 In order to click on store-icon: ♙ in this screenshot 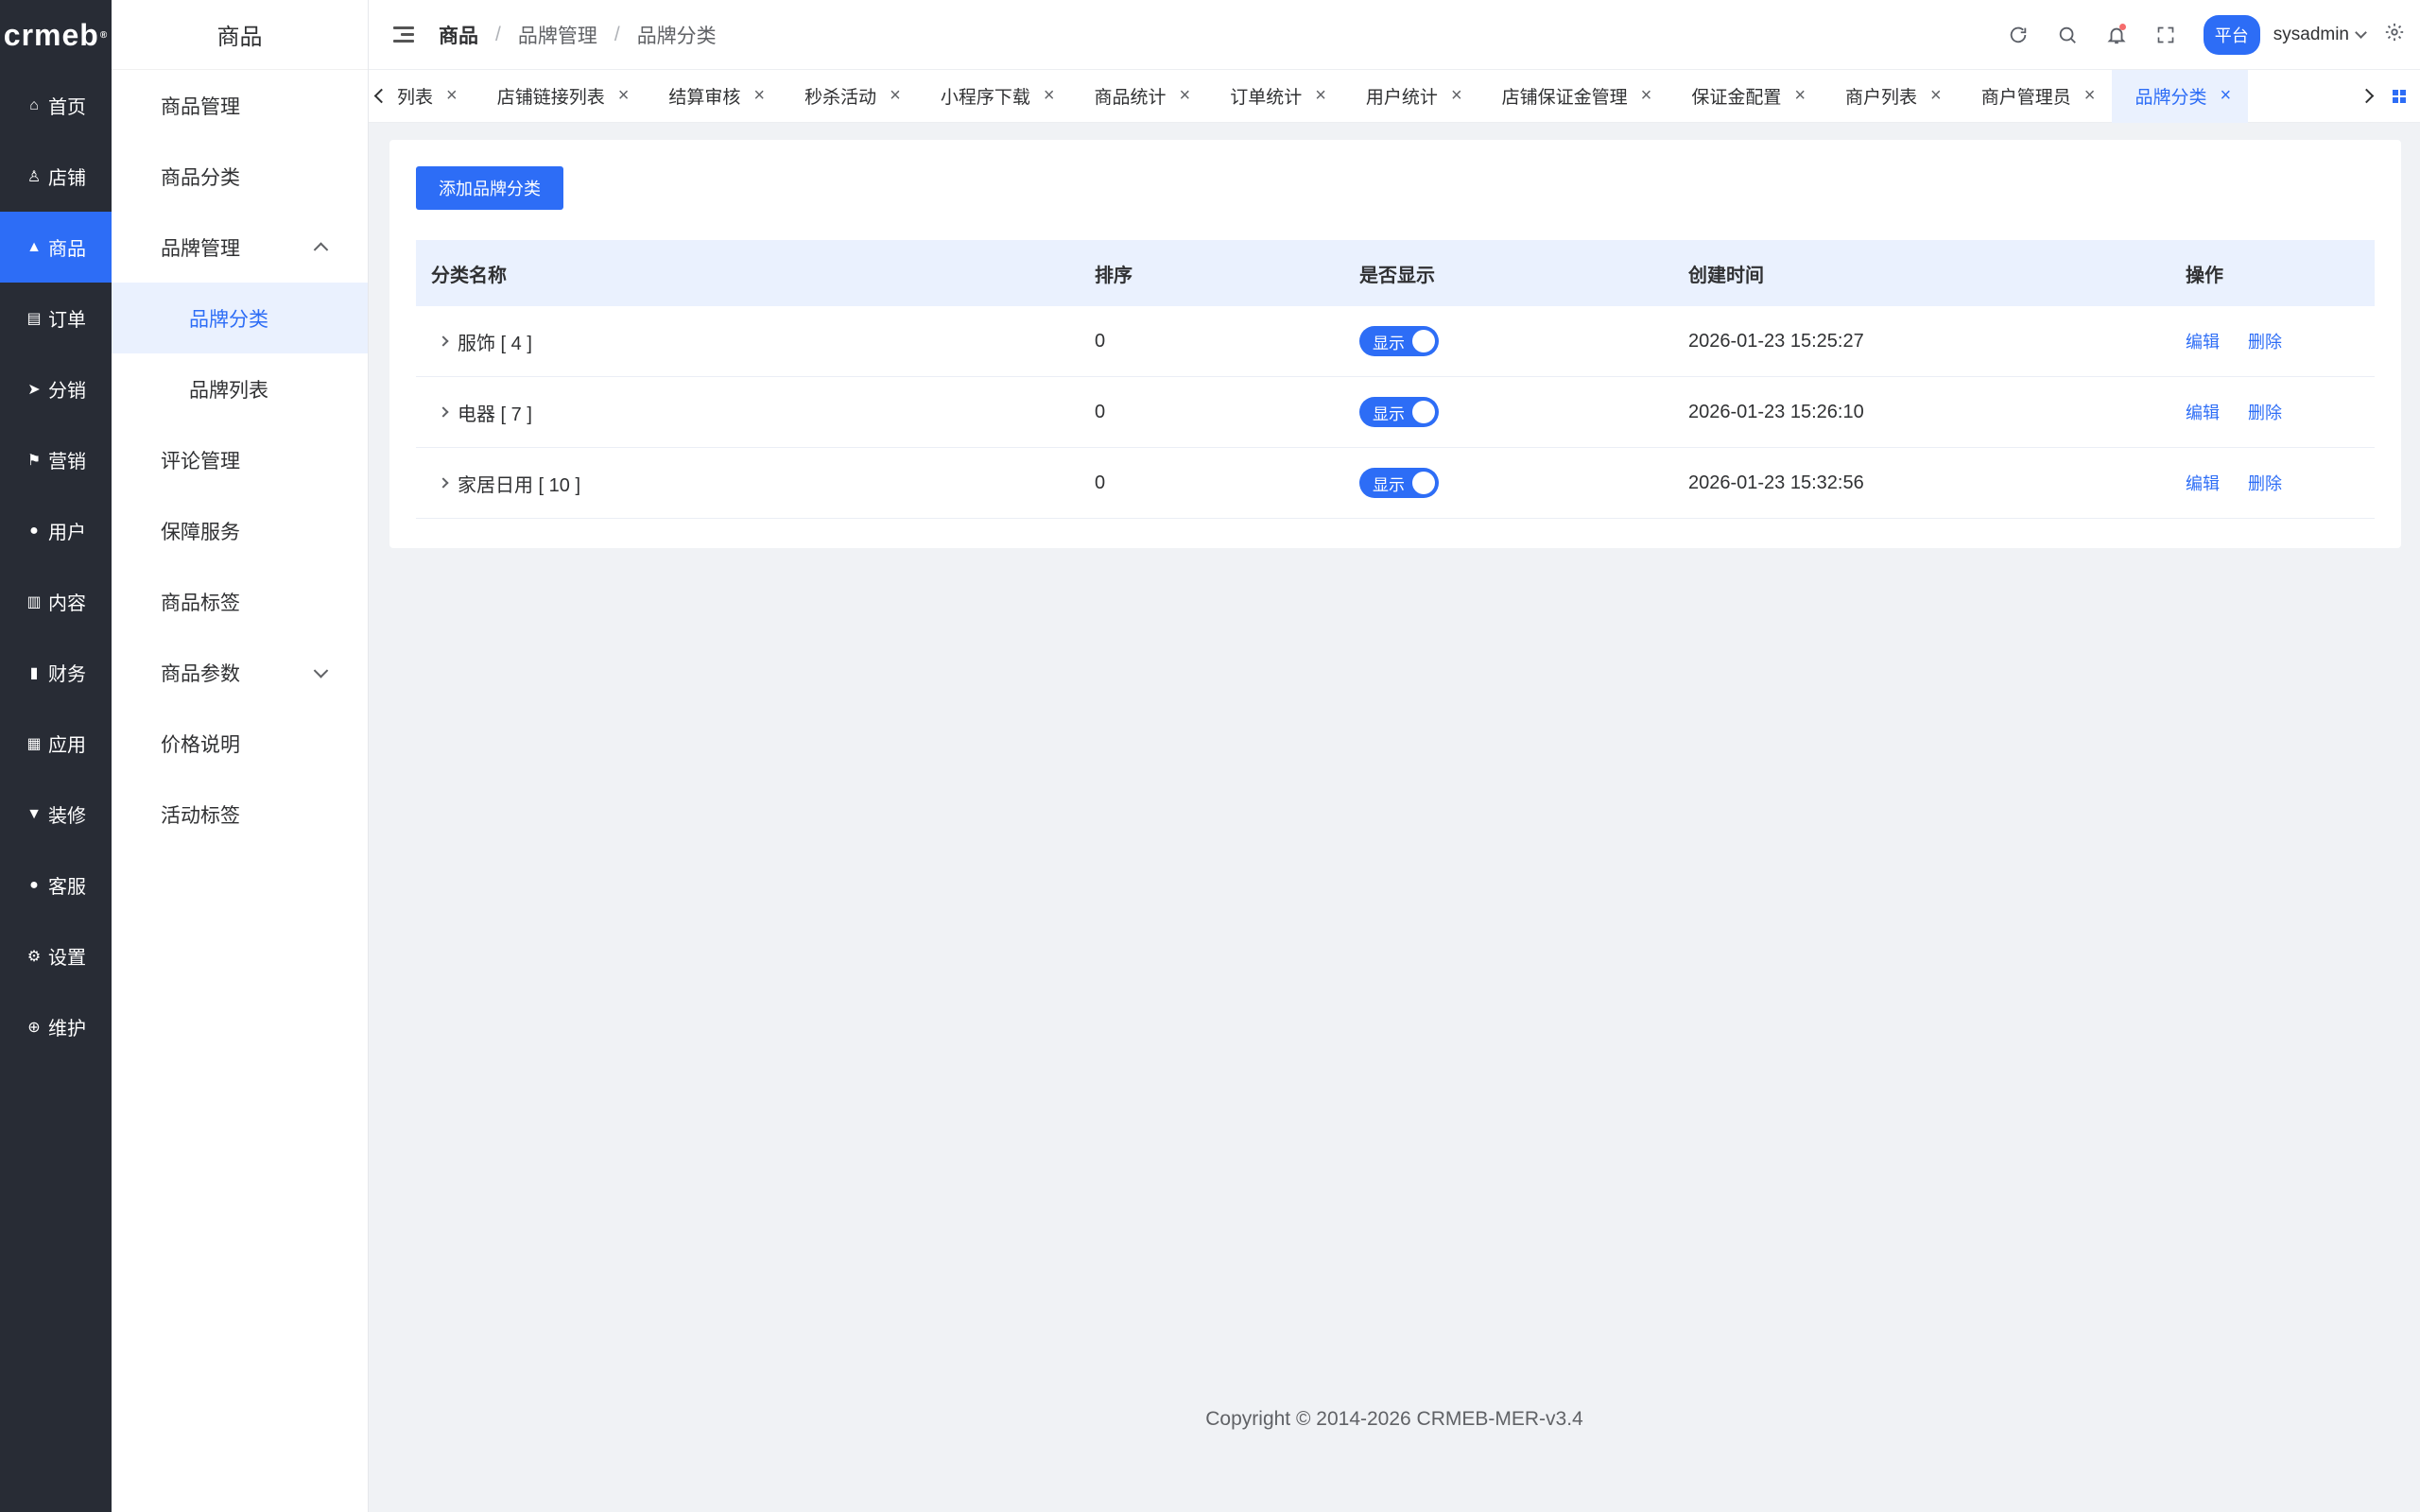, I will do `click(34, 176)`.